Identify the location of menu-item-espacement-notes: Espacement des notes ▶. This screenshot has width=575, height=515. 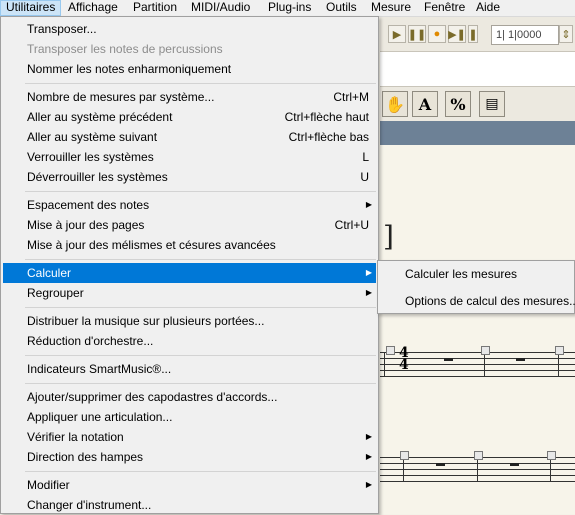
(189, 205).